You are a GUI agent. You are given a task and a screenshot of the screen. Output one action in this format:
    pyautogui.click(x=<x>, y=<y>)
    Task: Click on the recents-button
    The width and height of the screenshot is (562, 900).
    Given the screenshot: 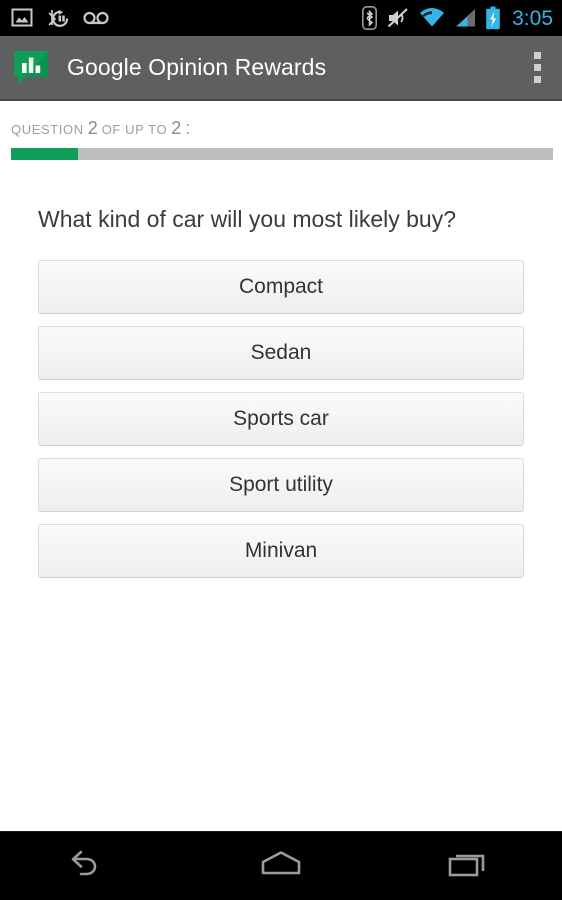 What is the action you would take?
    pyautogui.click(x=468, y=866)
    